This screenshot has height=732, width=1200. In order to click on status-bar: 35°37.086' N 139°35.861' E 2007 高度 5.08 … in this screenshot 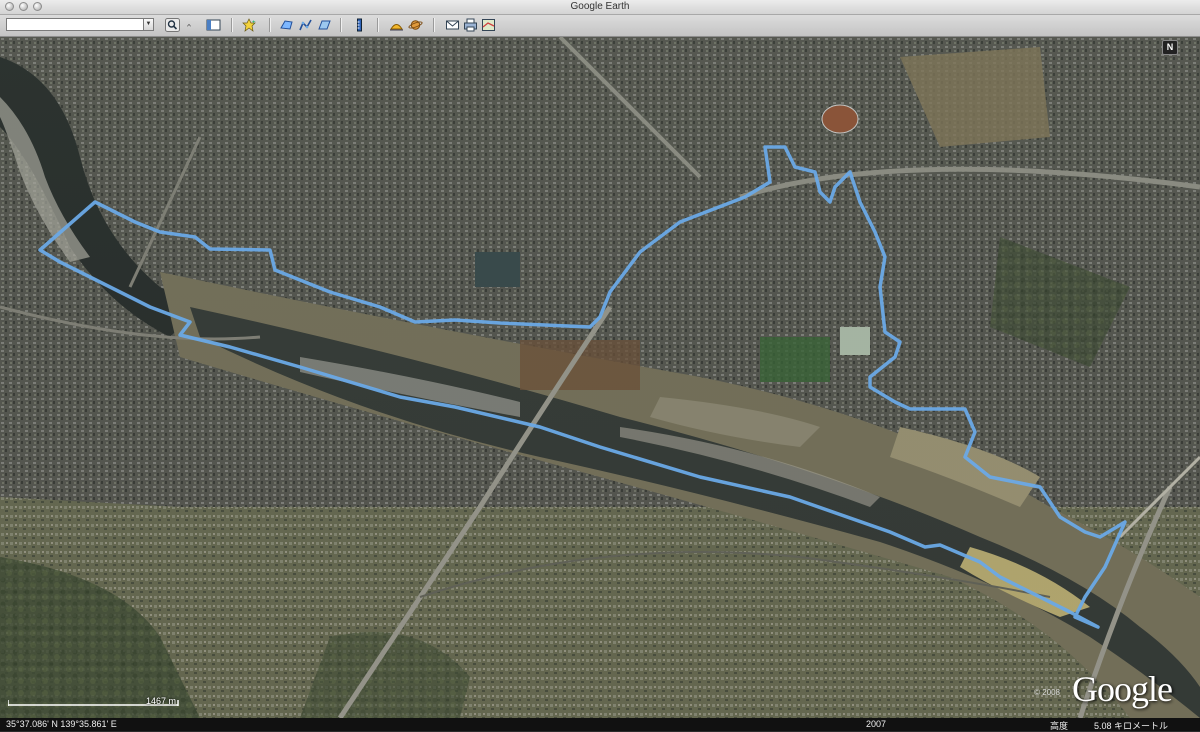, I will do `click(600, 724)`.